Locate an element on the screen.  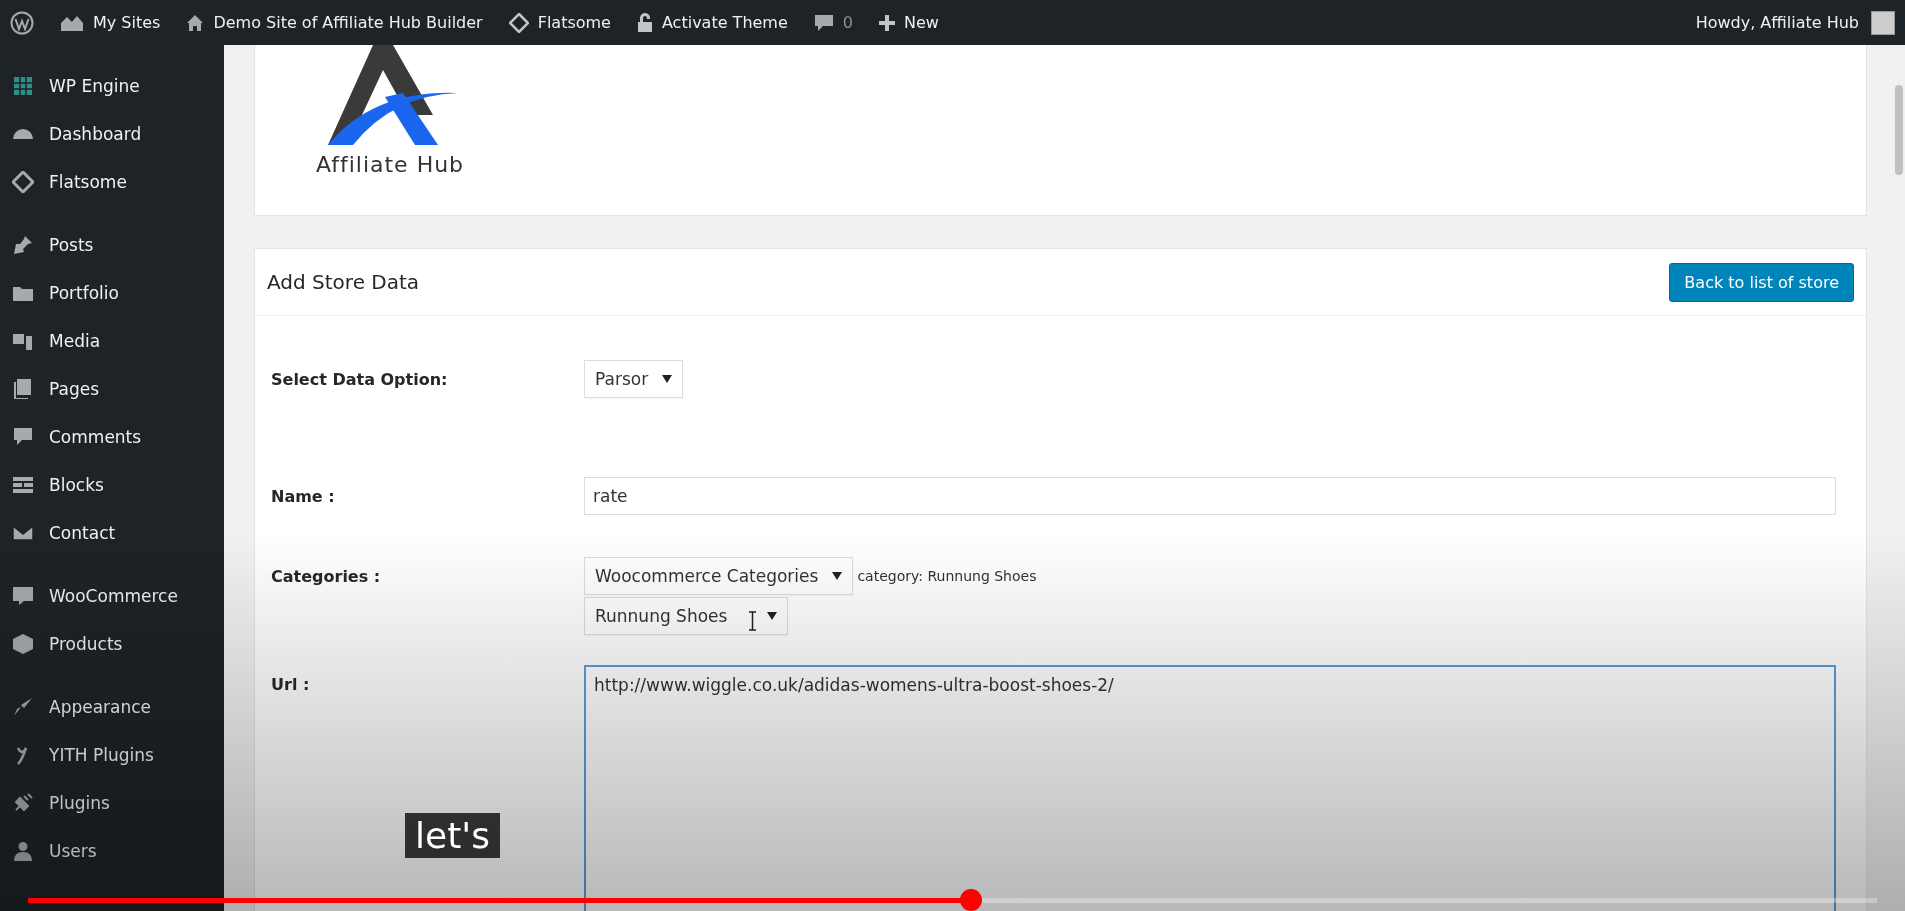
video-progress-bar is located at coordinates (952, 900).